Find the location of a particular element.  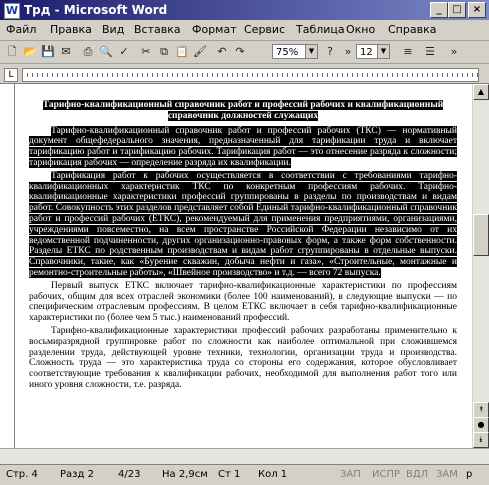

font-size-value: 12 is located at coordinates (366, 52).